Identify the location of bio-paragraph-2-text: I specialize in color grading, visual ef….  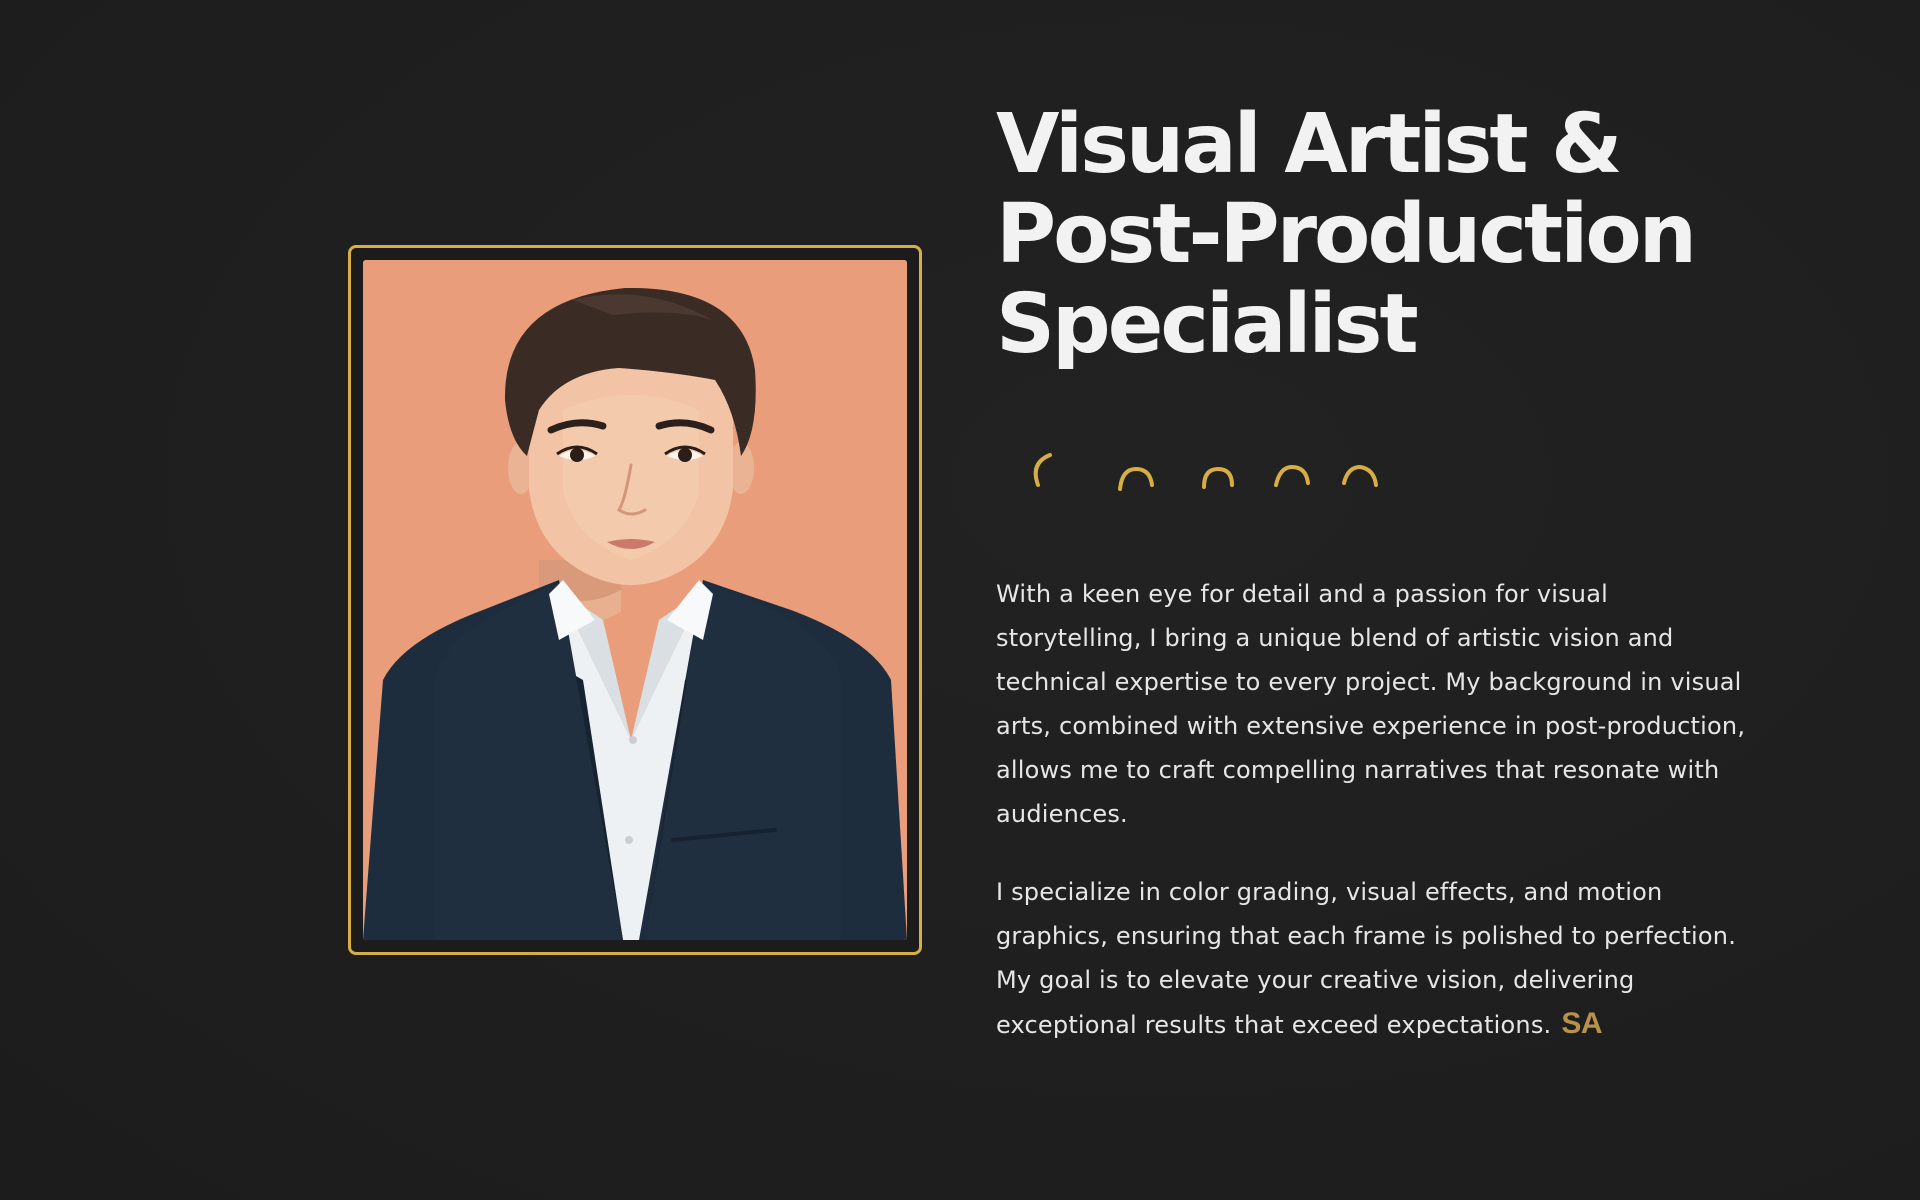
(1366, 958).